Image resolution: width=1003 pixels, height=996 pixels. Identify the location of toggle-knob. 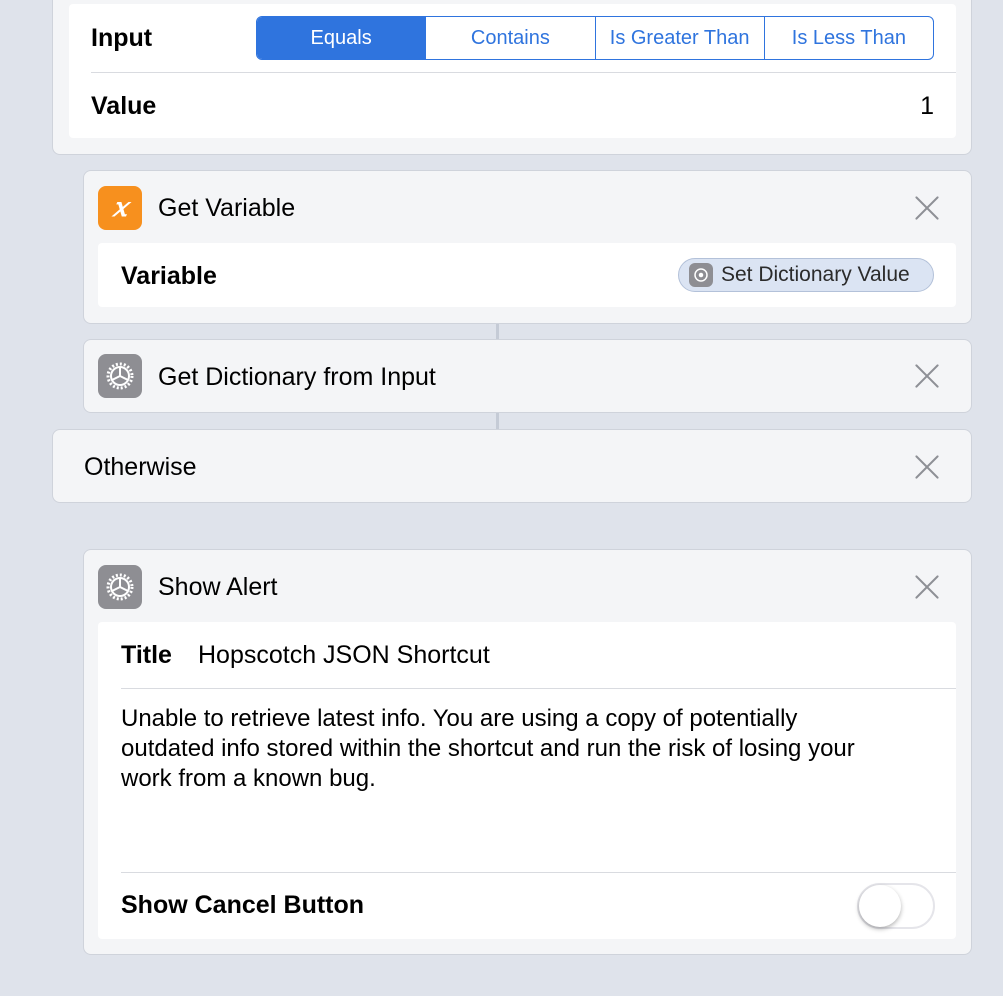
(880, 906).